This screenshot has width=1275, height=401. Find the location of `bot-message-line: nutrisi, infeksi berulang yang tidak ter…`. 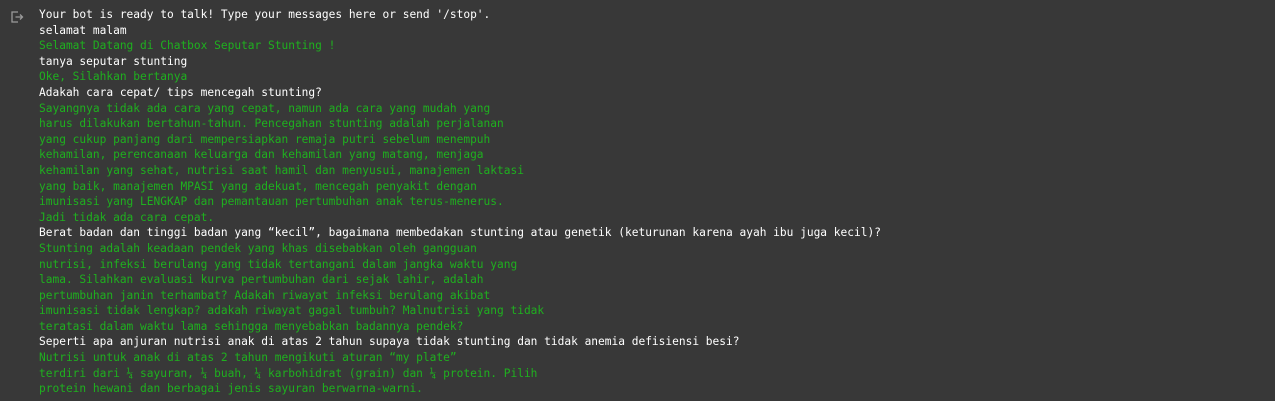

bot-message-line: nutrisi, infeksi berulang yang tidak ter… is located at coordinates (278, 264).